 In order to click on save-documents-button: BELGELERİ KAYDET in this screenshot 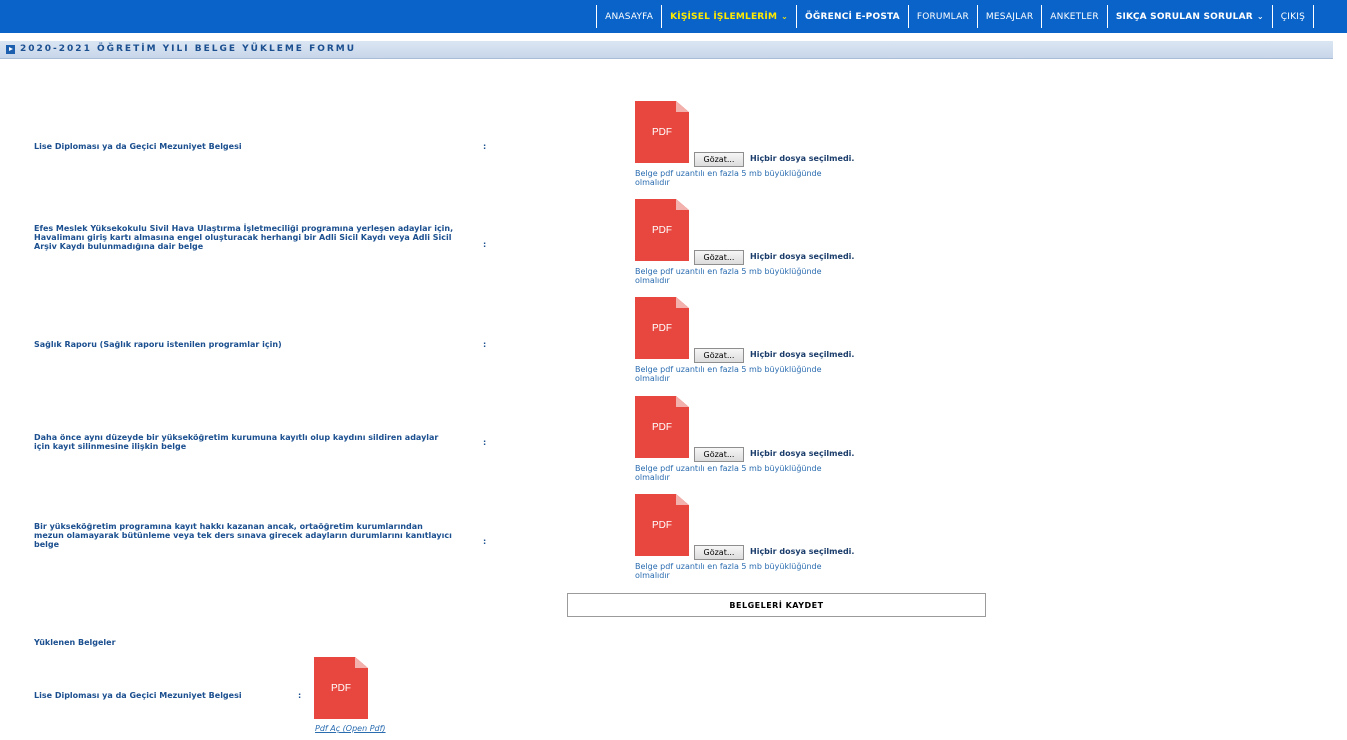, I will do `click(776, 605)`.